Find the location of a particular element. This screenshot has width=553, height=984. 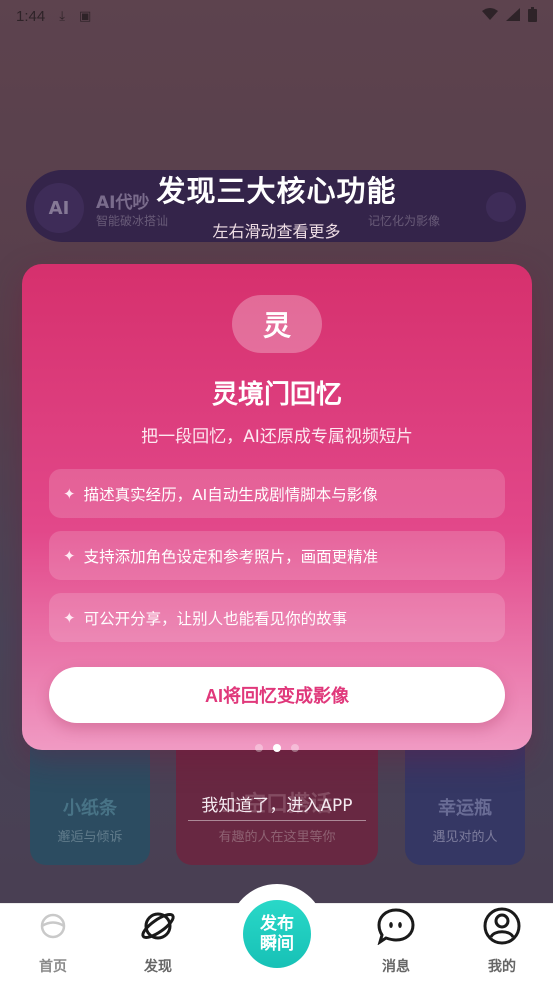

feature-bullet: ✦ 描述真实经历，AI自动生成剧情脚本与影像 is located at coordinates (277, 493).